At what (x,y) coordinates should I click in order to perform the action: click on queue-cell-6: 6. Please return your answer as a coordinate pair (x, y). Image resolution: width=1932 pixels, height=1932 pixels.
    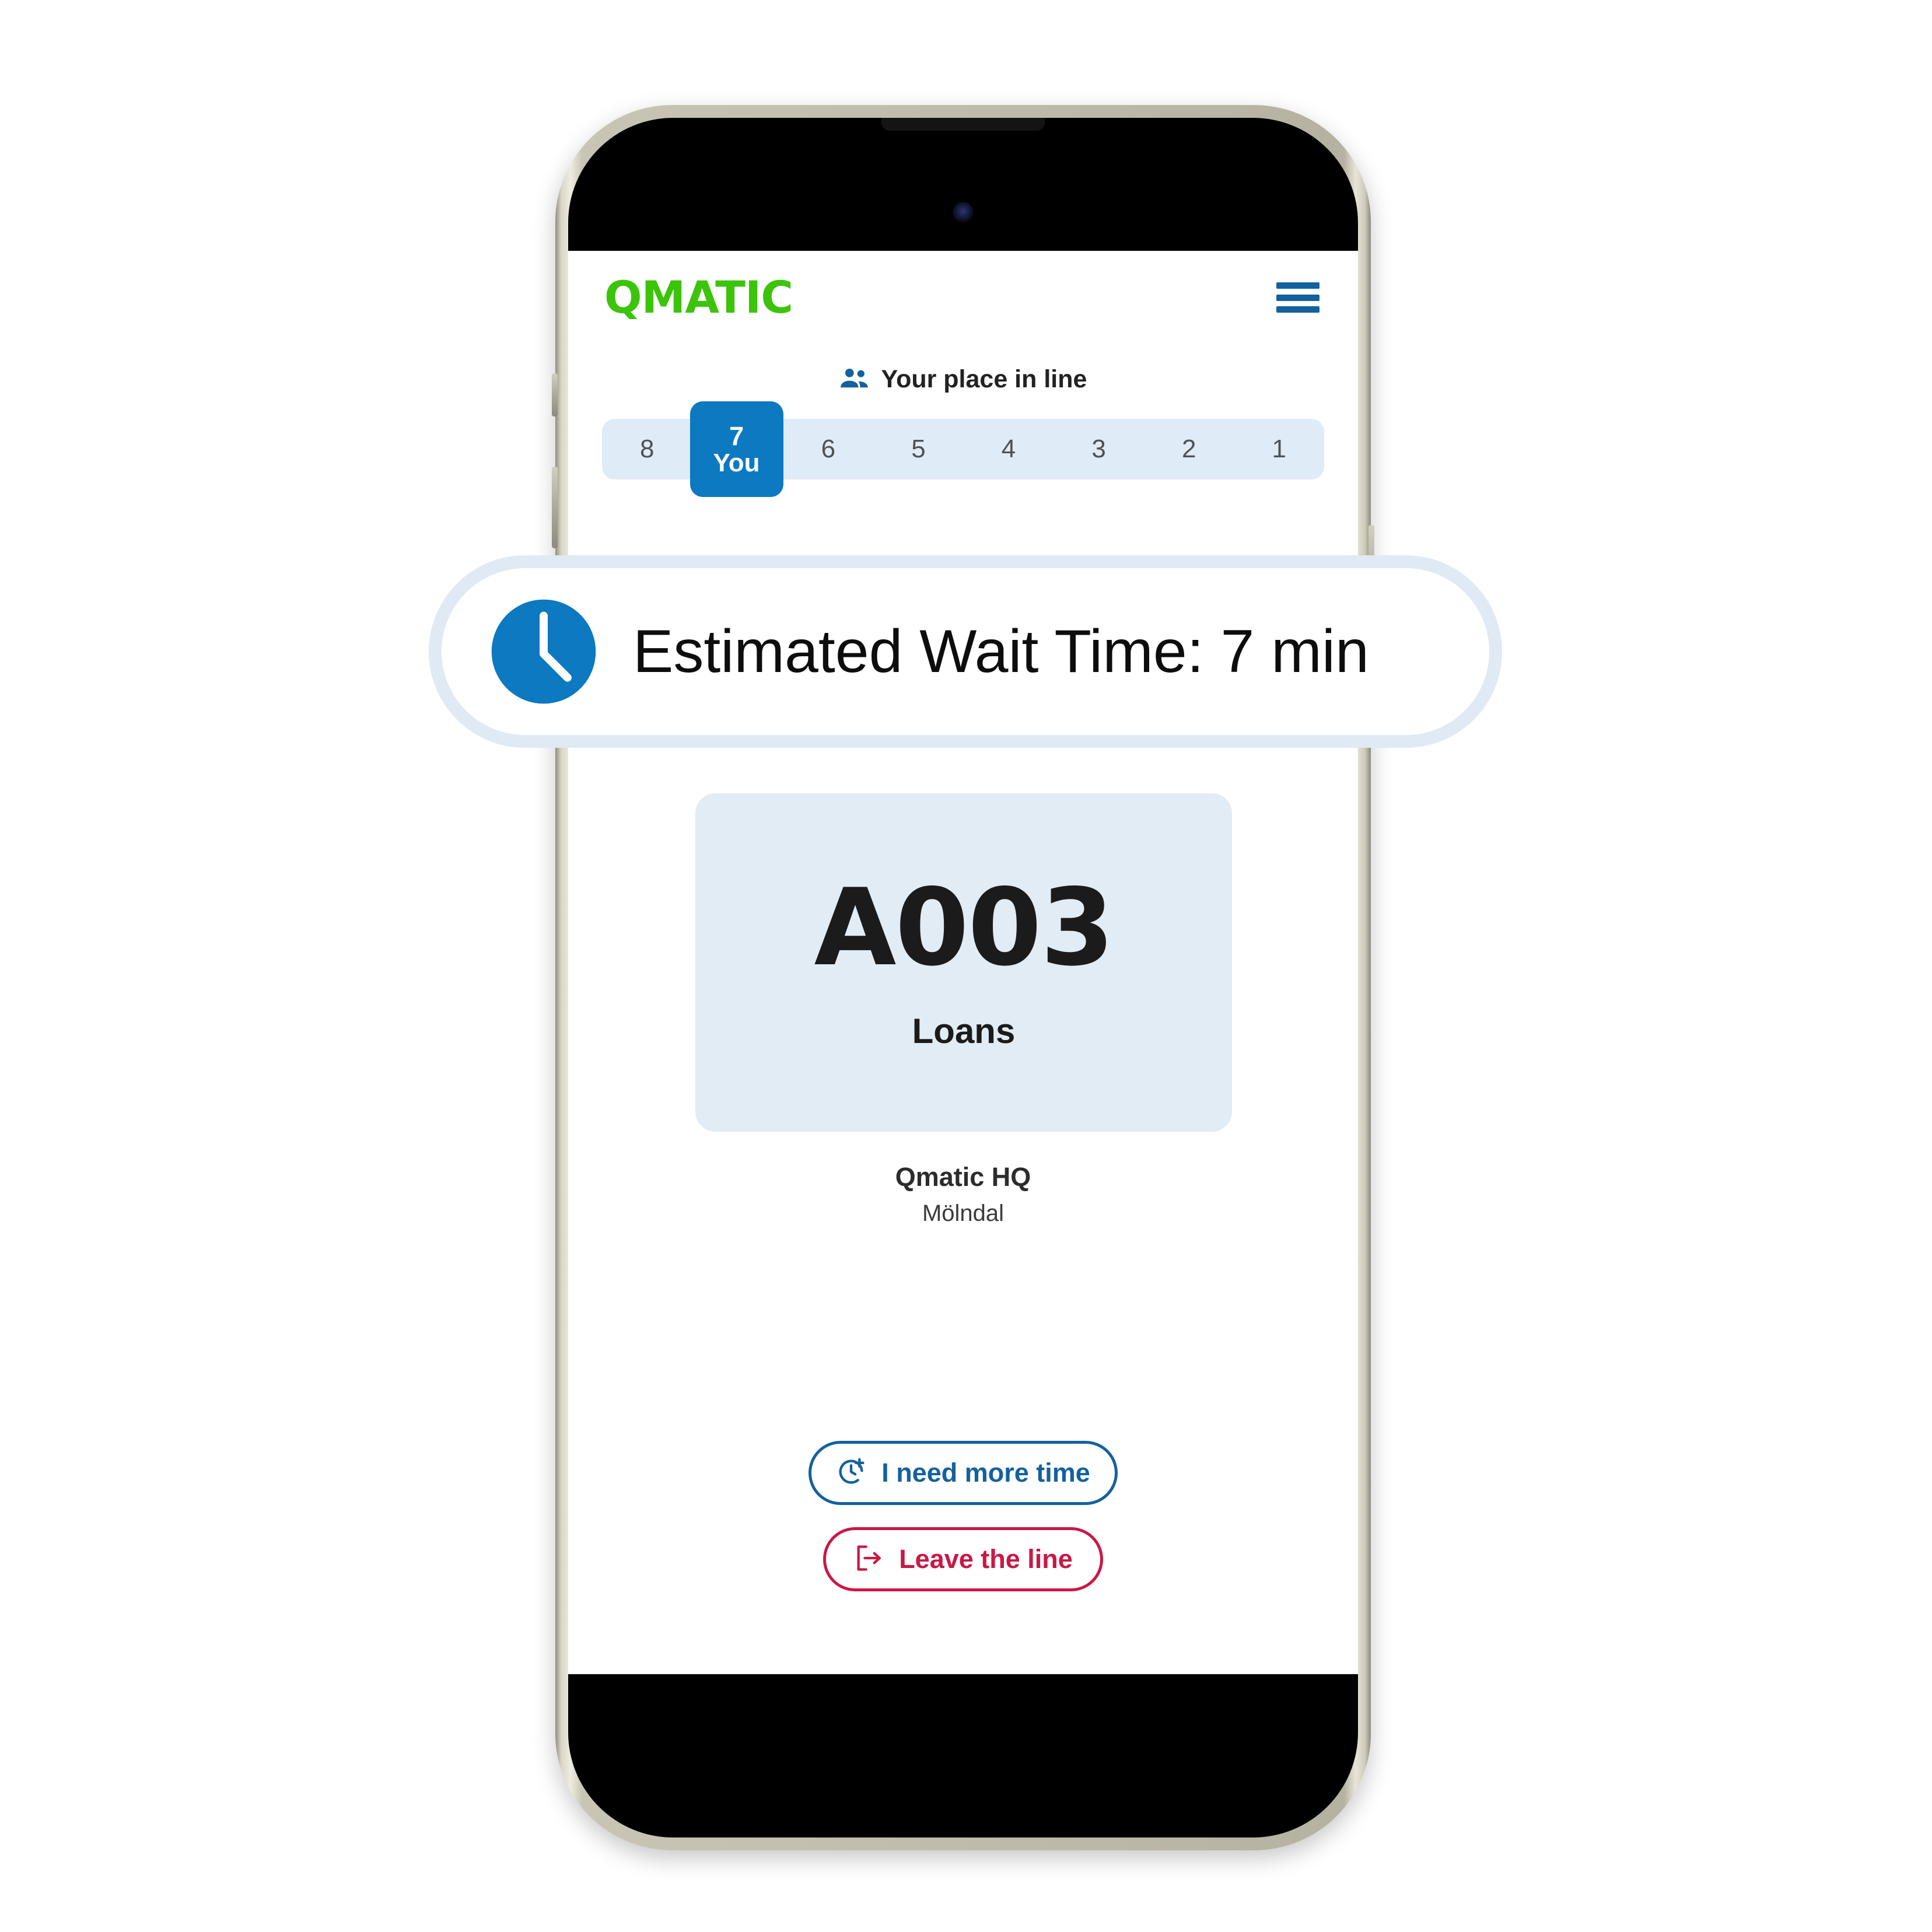
    Looking at the image, I should click on (828, 449).